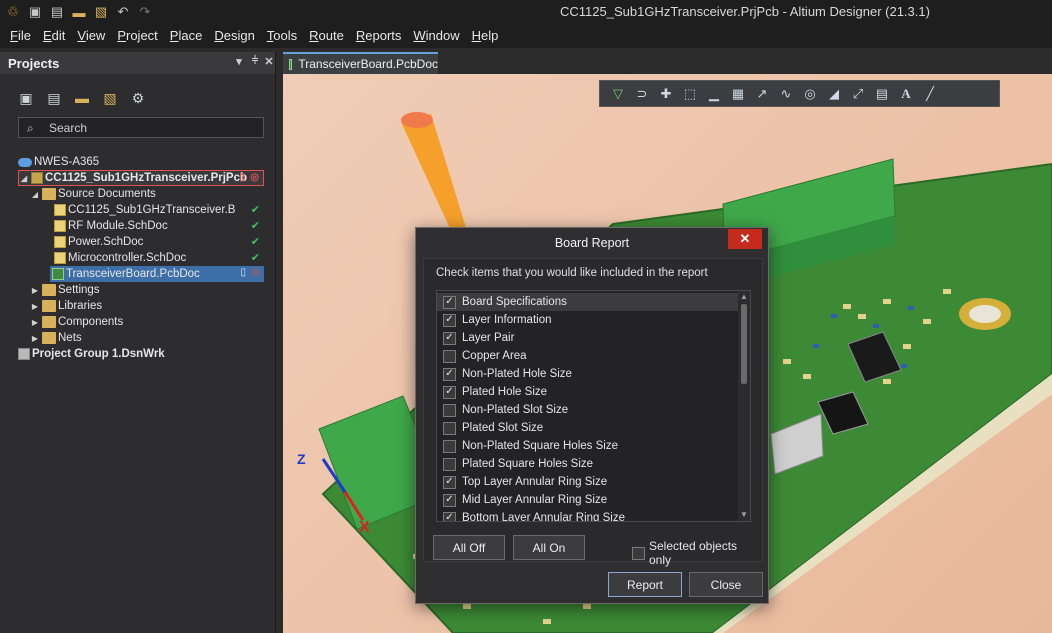 This screenshot has height=633, width=1052. Describe the element at coordinates (588, 464) in the screenshot. I see `list-item: Plated Square Holes Size` at that location.